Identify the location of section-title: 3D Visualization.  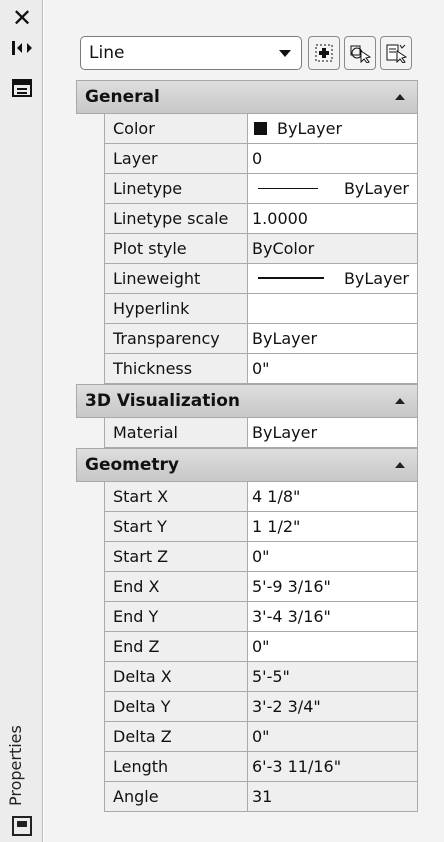
(162, 401).